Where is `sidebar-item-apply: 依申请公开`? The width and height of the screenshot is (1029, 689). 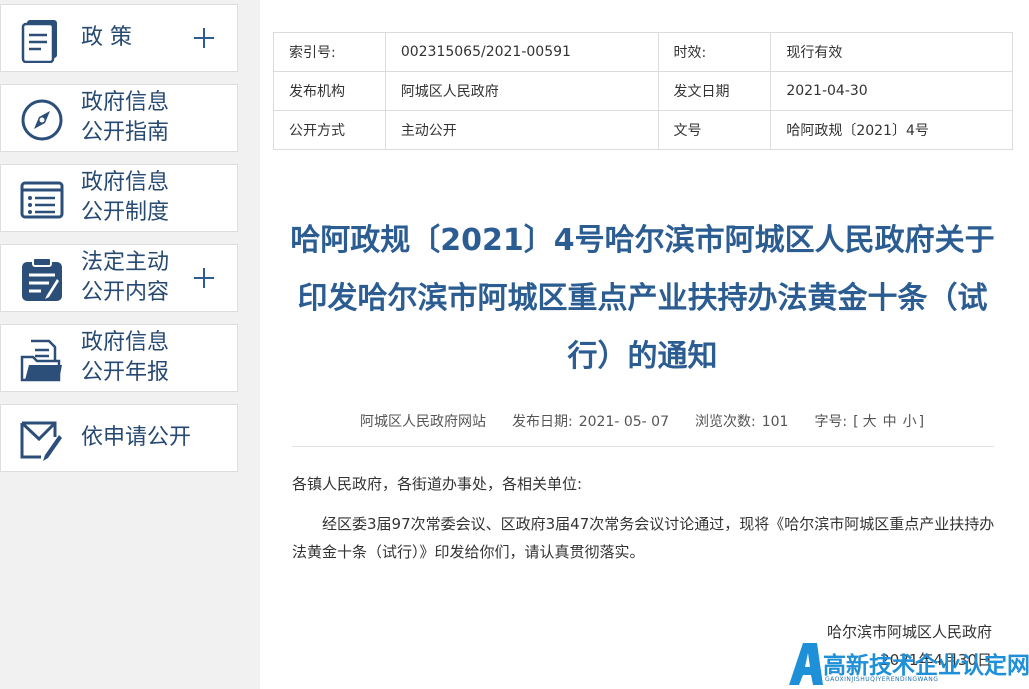
sidebar-item-apply: 依申请公开 is located at coordinates (119, 438).